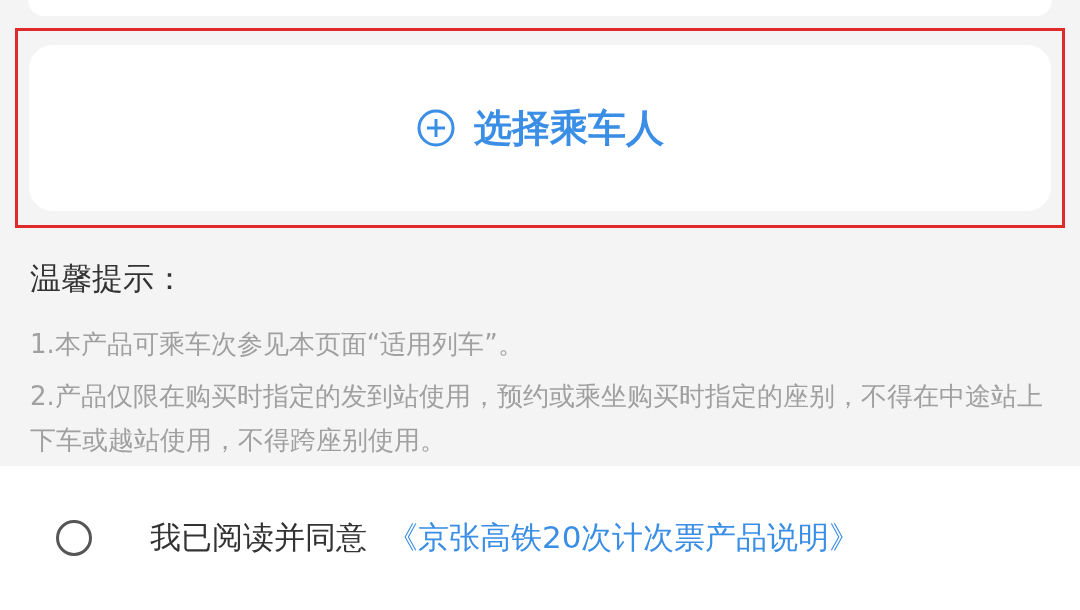  I want to click on agree-label: 我已阅读并同意, so click(258, 537).